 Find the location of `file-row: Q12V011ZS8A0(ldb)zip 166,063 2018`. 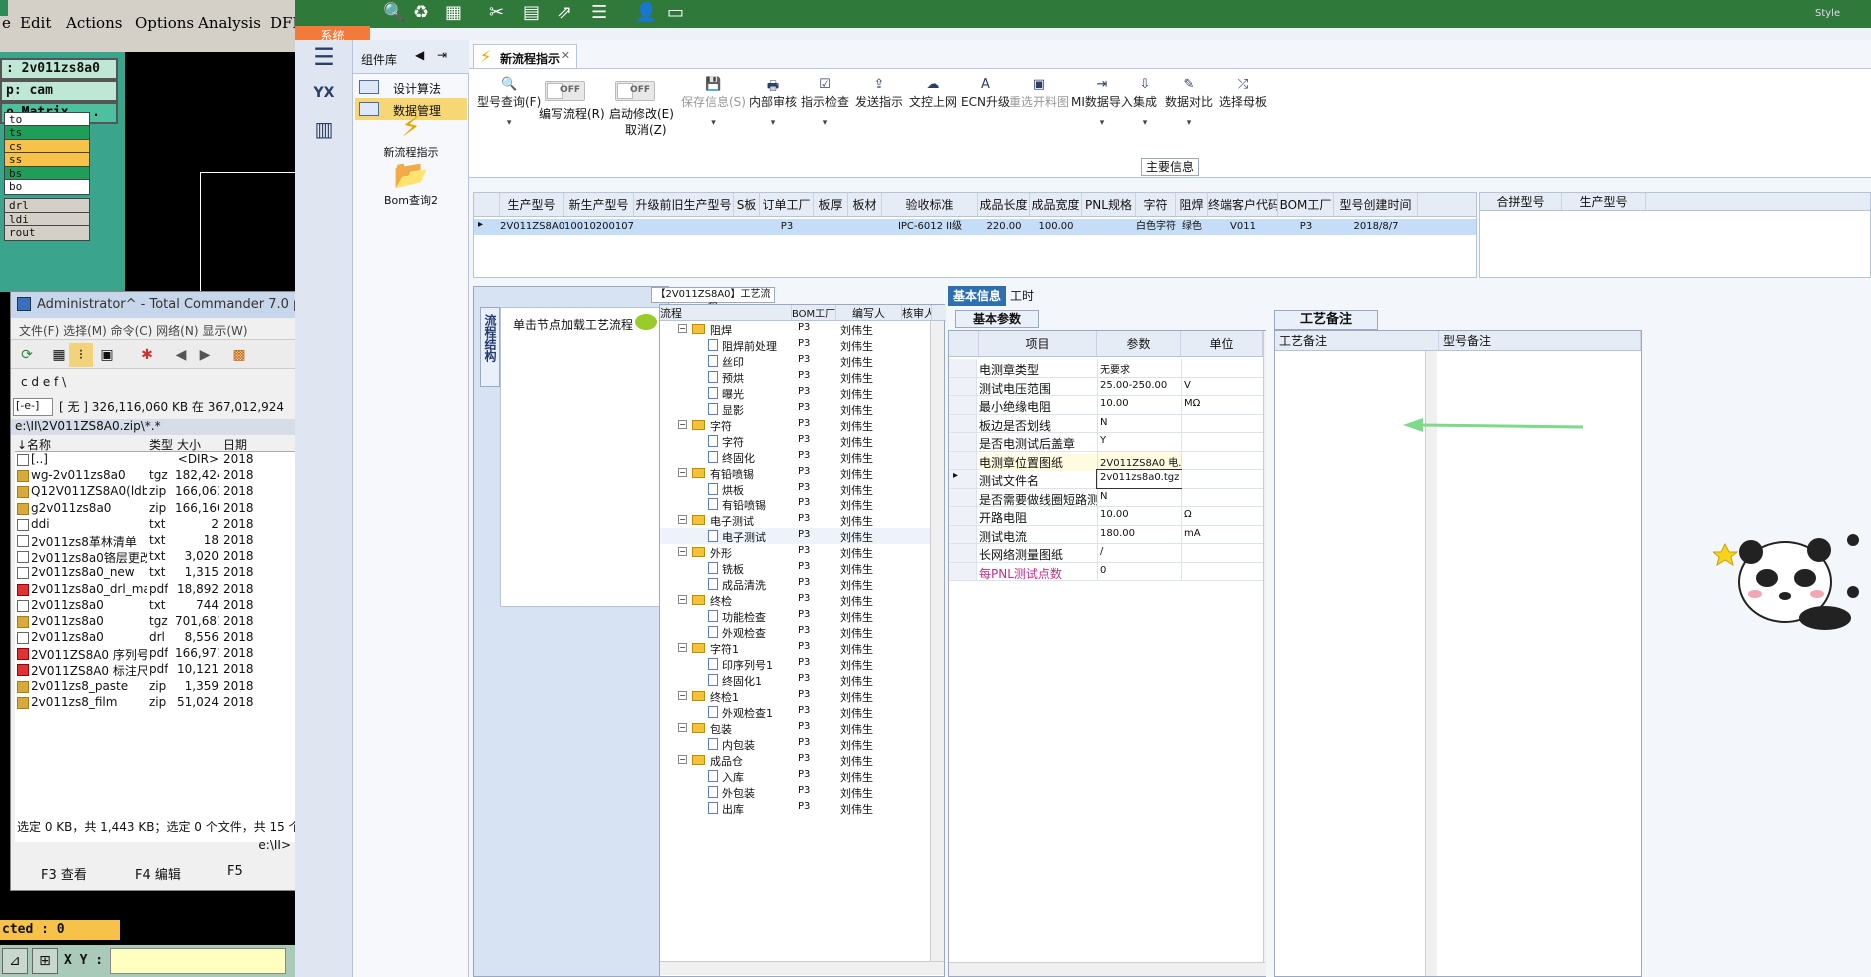

file-row: Q12V011ZS8A0(ldb)zip 166,063 2018 is located at coordinates (157, 492).